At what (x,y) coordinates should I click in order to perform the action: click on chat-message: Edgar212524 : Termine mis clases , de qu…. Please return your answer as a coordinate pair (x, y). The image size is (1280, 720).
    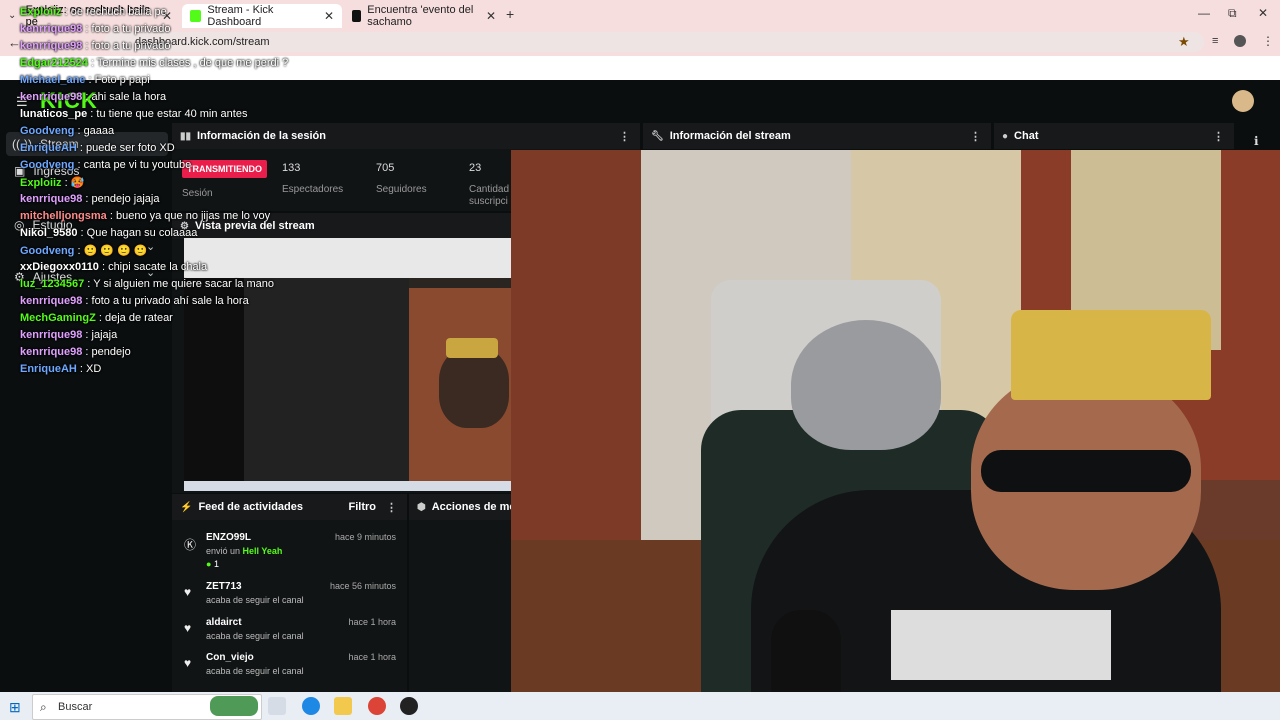
    Looking at the image, I should click on (154, 63).